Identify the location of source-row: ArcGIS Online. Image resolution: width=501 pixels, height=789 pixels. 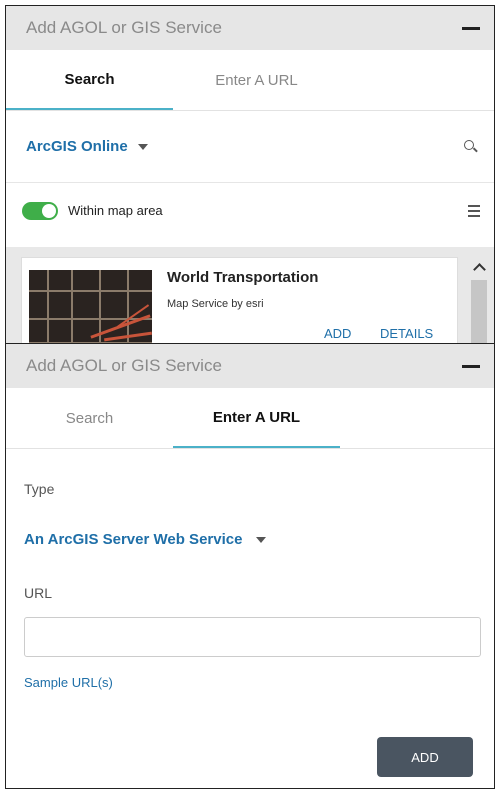
(250, 147).